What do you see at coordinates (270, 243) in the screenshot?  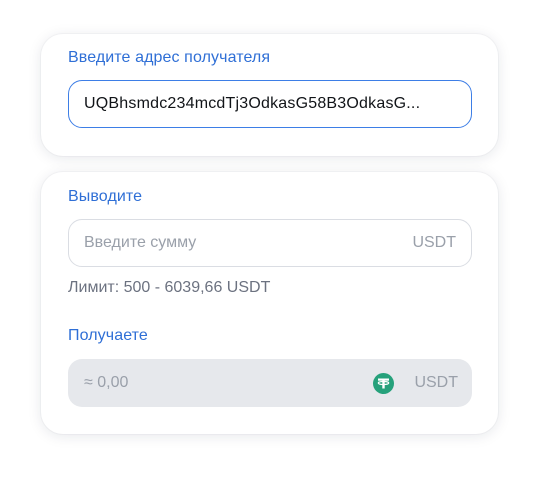 I see `withdraw-amount-input: Введите сумму USDT` at bounding box center [270, 243].